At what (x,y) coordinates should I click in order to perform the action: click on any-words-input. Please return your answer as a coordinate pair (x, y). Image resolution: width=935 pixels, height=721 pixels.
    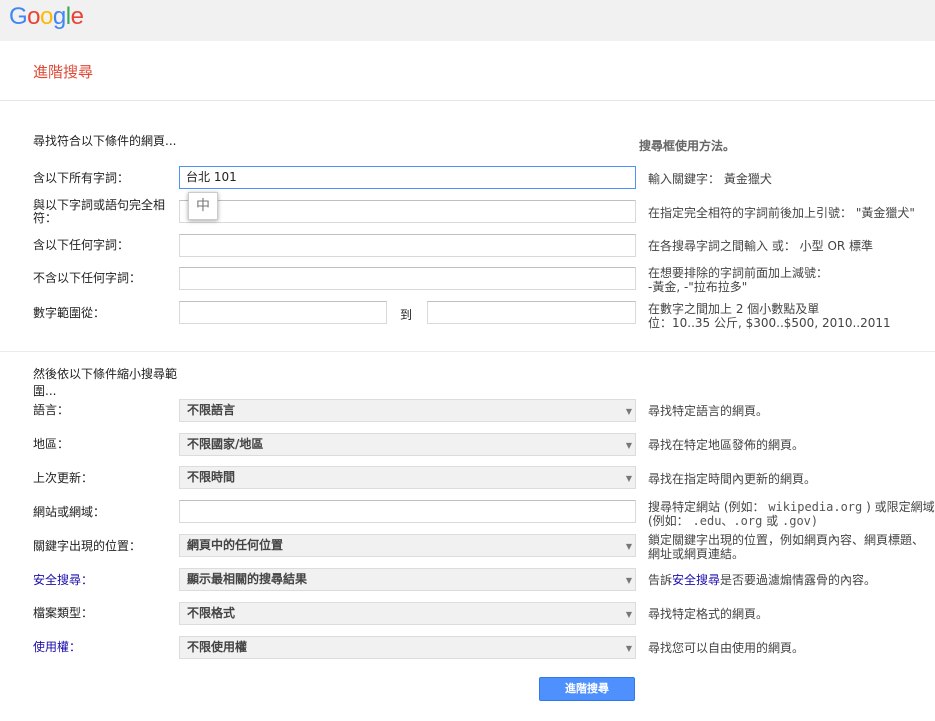
    Looking at the image, I should click on (407, 245).